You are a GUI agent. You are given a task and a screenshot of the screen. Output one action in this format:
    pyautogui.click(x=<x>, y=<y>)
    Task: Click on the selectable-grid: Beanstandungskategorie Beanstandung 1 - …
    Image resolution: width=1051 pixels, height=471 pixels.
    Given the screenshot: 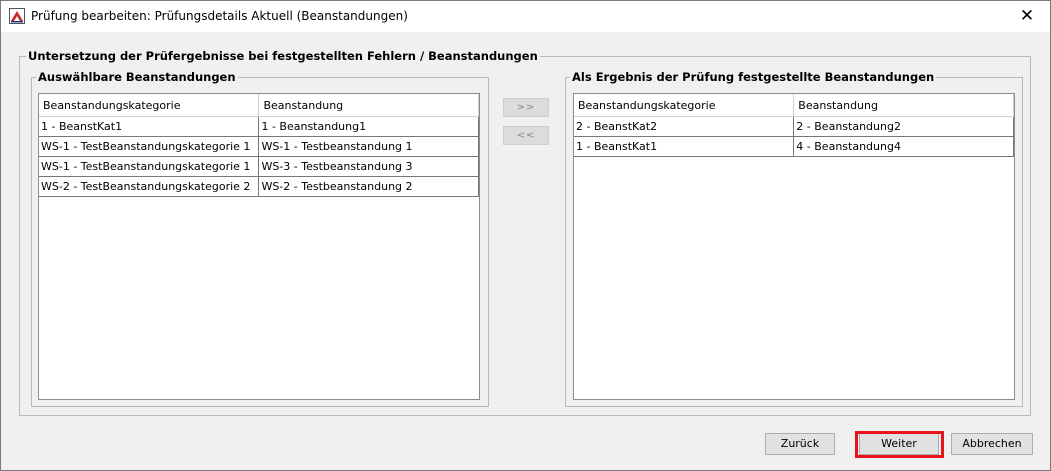 What is the action you would take?
    pyautogui.click(x=259, y=145)
    